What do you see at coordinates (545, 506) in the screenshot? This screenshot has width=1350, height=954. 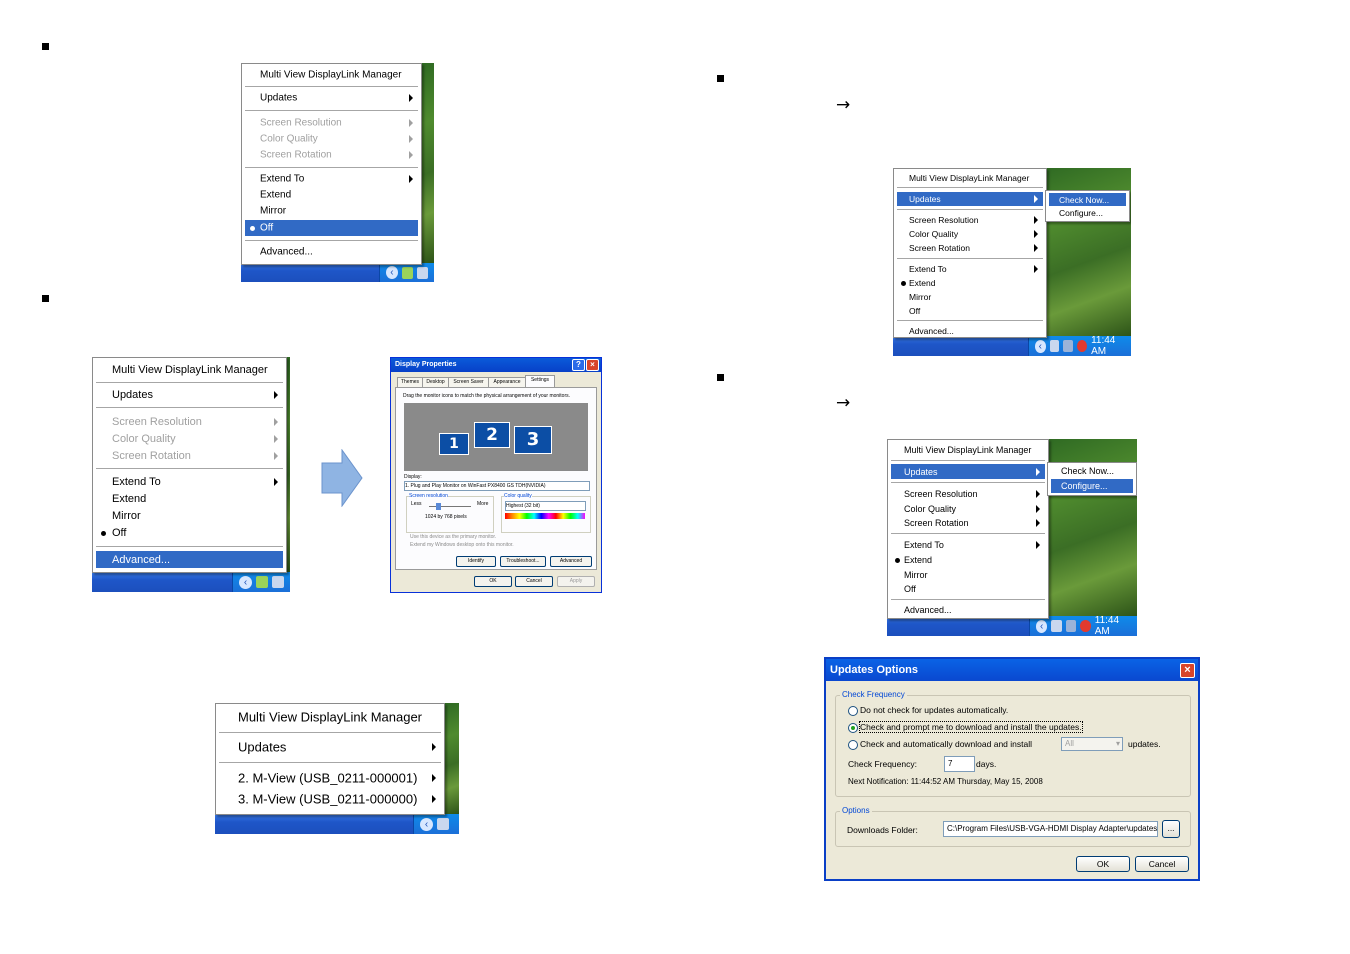 I see `color-quality-select: Highest (32 bit)` at bounding box center [545, 506].